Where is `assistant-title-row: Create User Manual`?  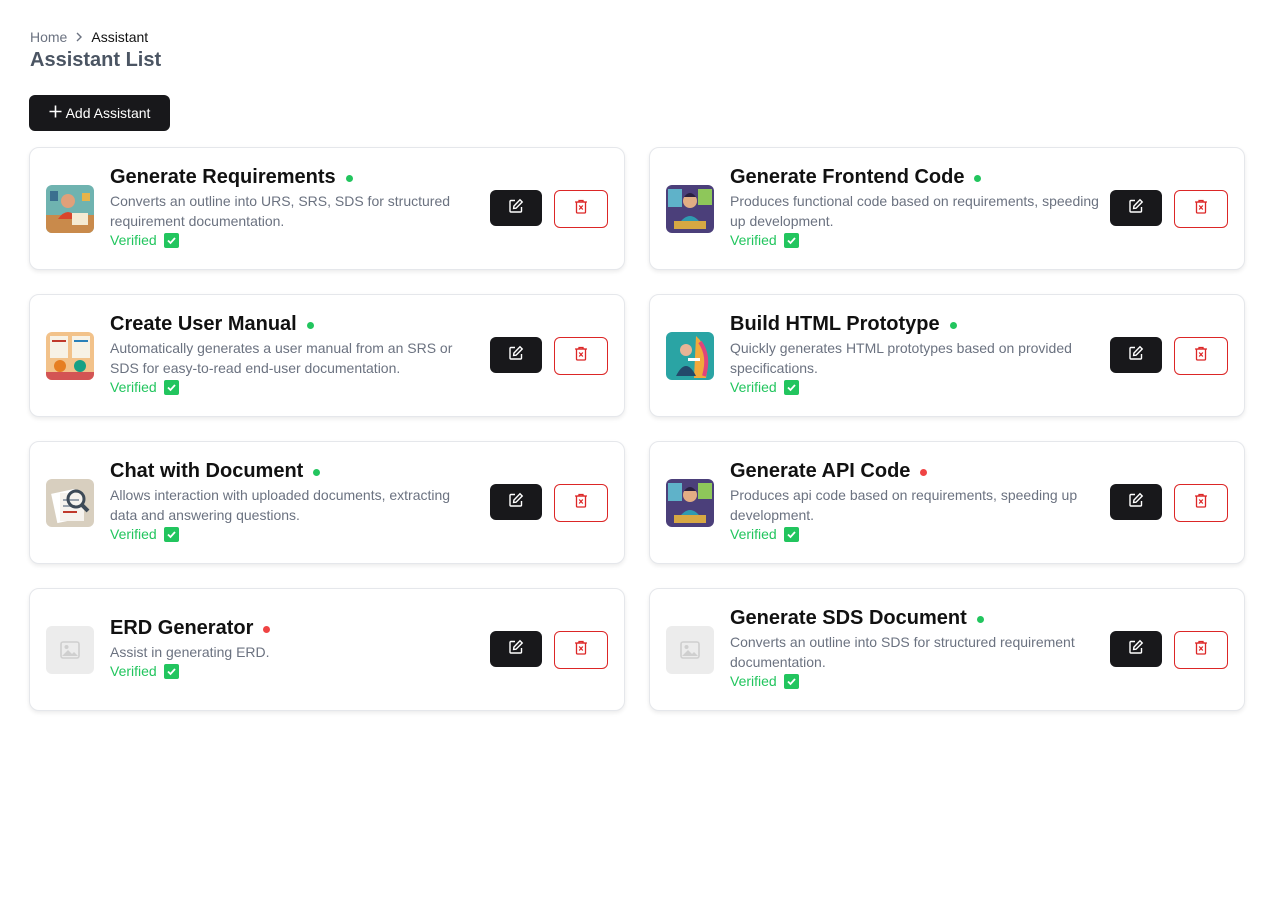 assistant-title-row: Create User Manual is located at coordinates (295, 324).